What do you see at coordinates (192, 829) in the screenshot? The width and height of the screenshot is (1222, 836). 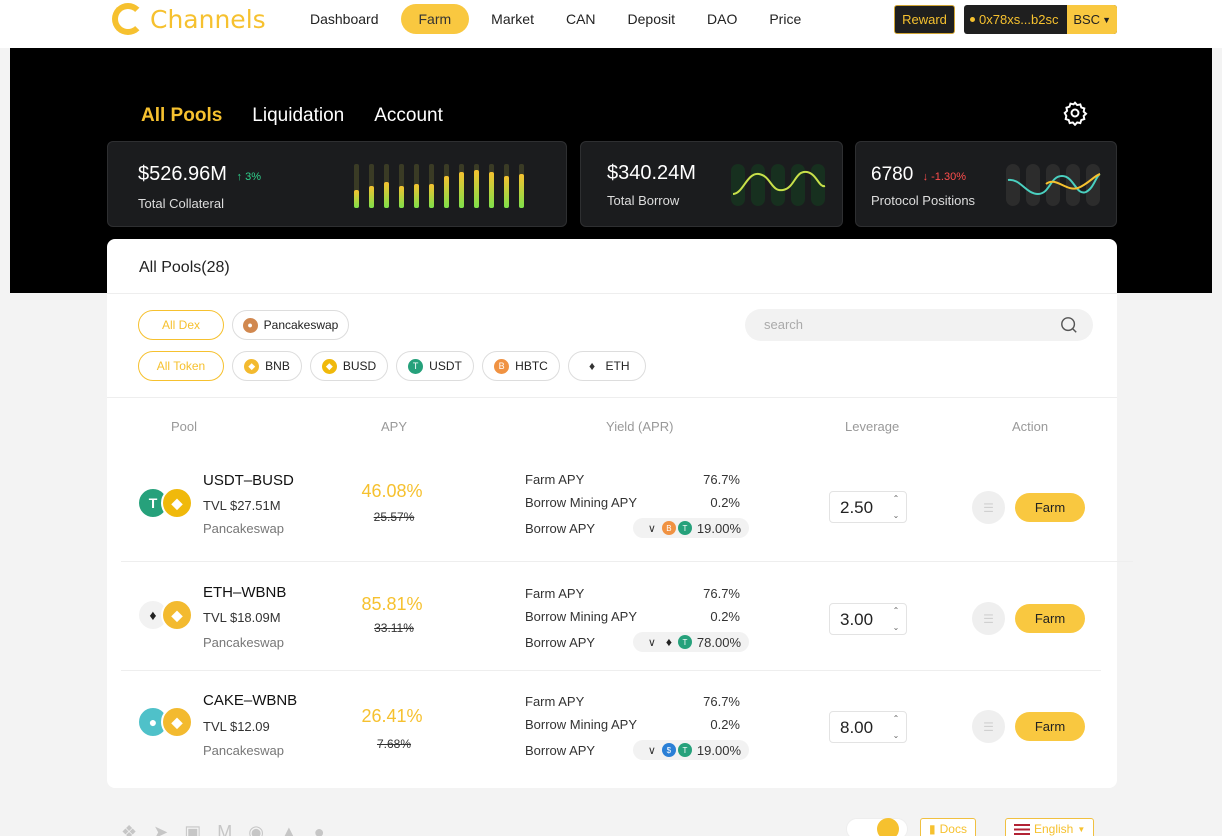 I see `discord-icon: ▣` at bounding box center [192, 829].